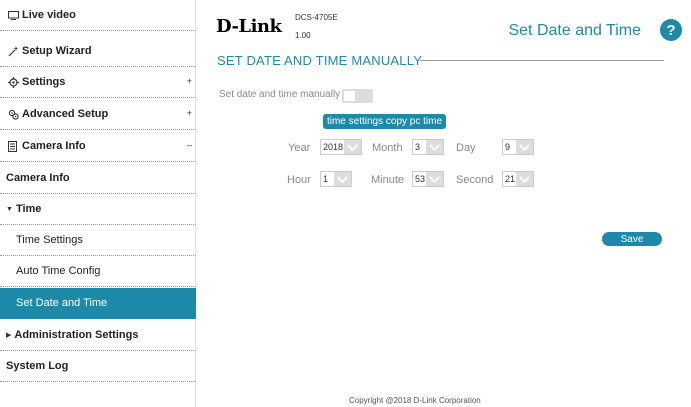 The image size is (691, 407). I want to click on month-value: 3, so click(418, 147).